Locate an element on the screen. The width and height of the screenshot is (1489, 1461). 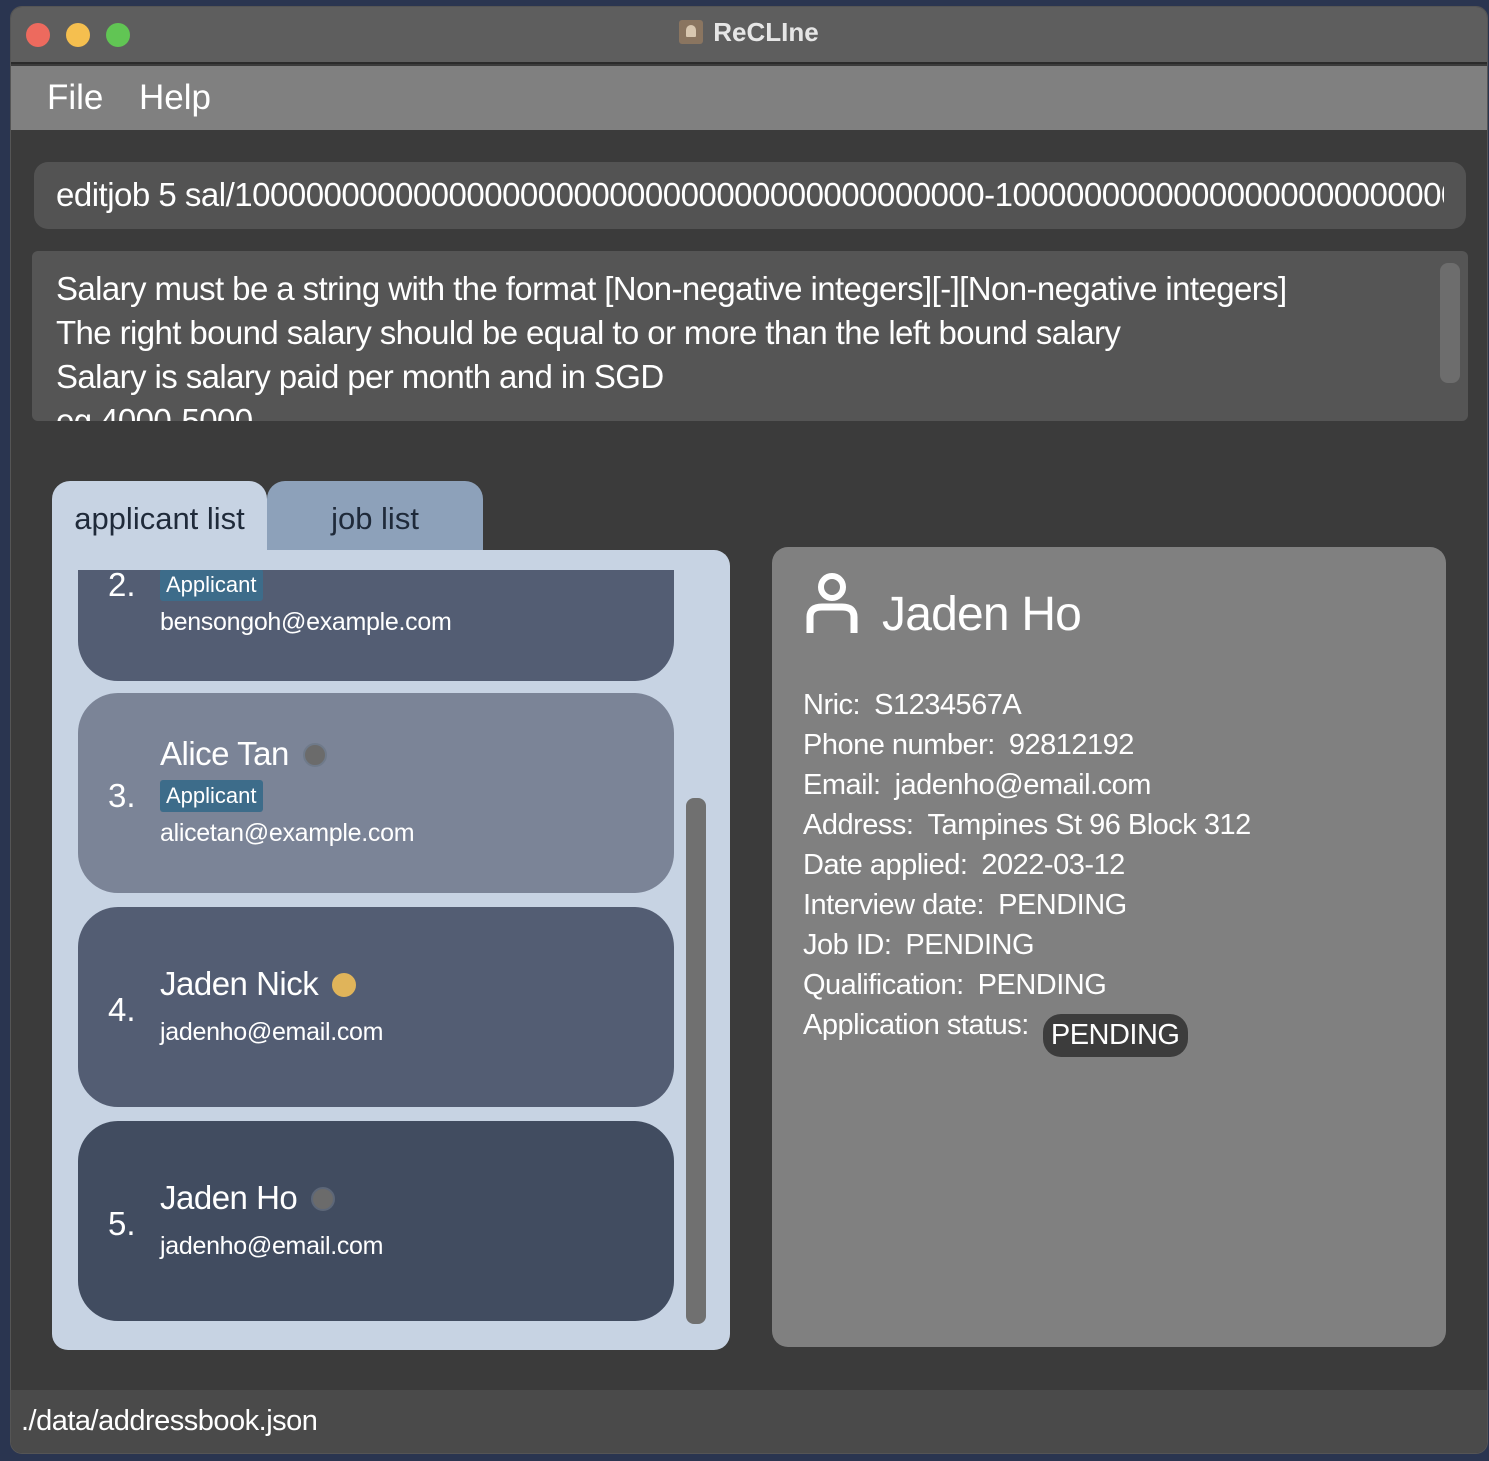
field-email: Email: jadenho@email.com is located at coordinates (1027, 789).